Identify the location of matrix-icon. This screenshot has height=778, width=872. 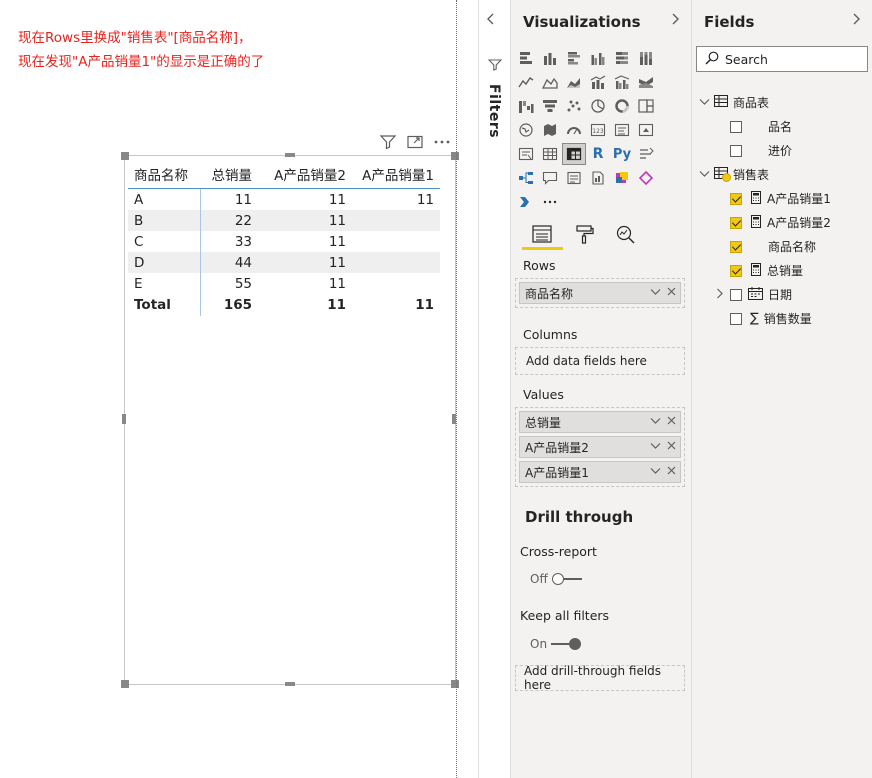
(574, 154).